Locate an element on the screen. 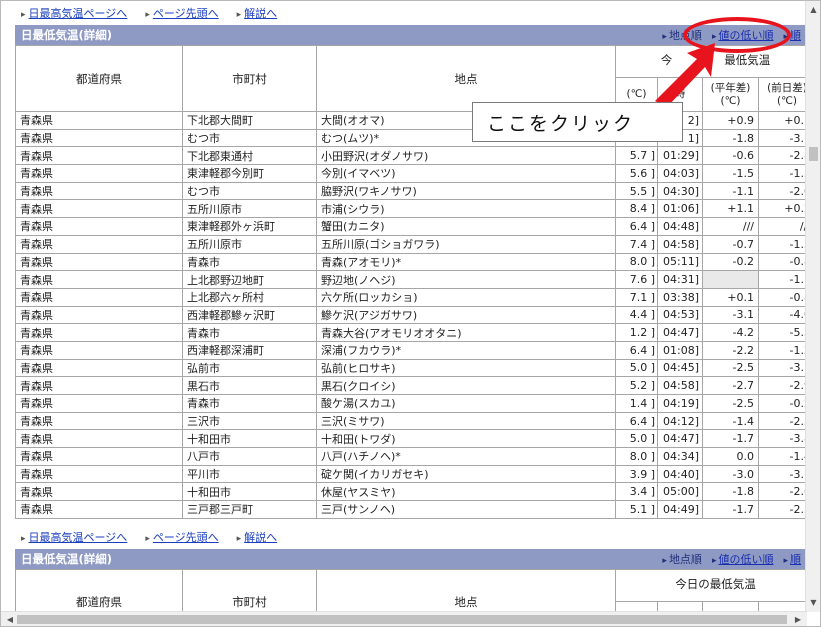 Image resolution: width=821 pixels, height=627 pixels. cell-time: 04:49] is located at coordinates (680, 509).